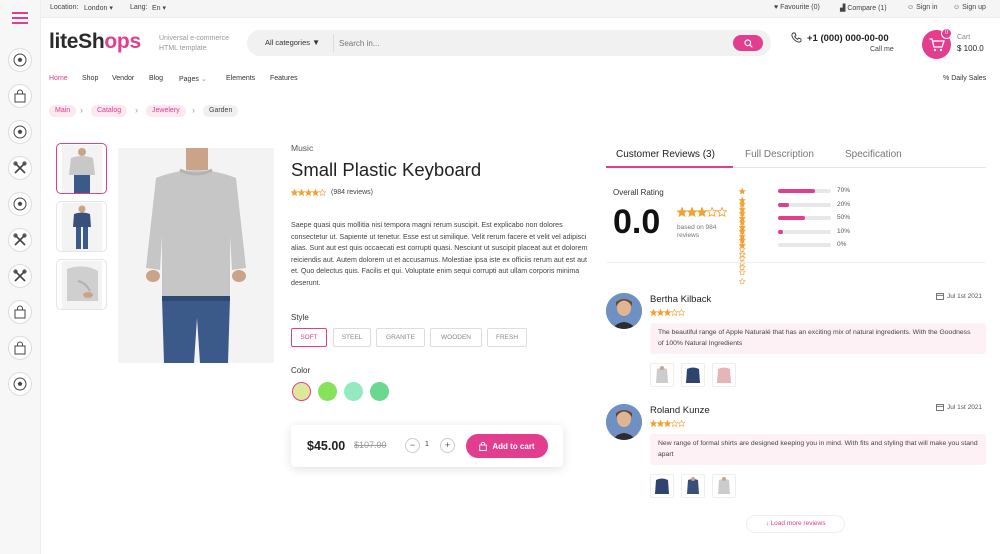  I want to click on style-option-fresh: FRESH, so click(507, 337).